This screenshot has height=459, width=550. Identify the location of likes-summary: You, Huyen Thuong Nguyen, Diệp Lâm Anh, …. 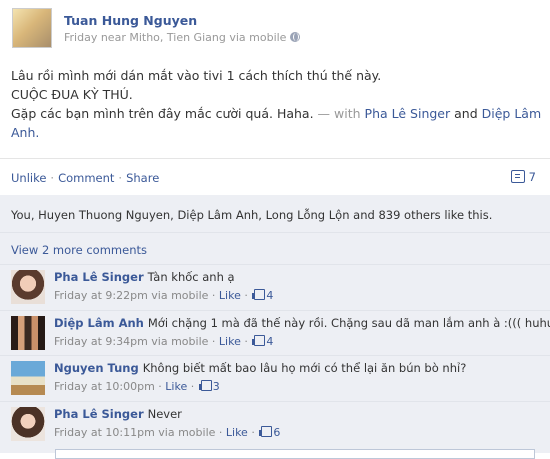
(251, 215).